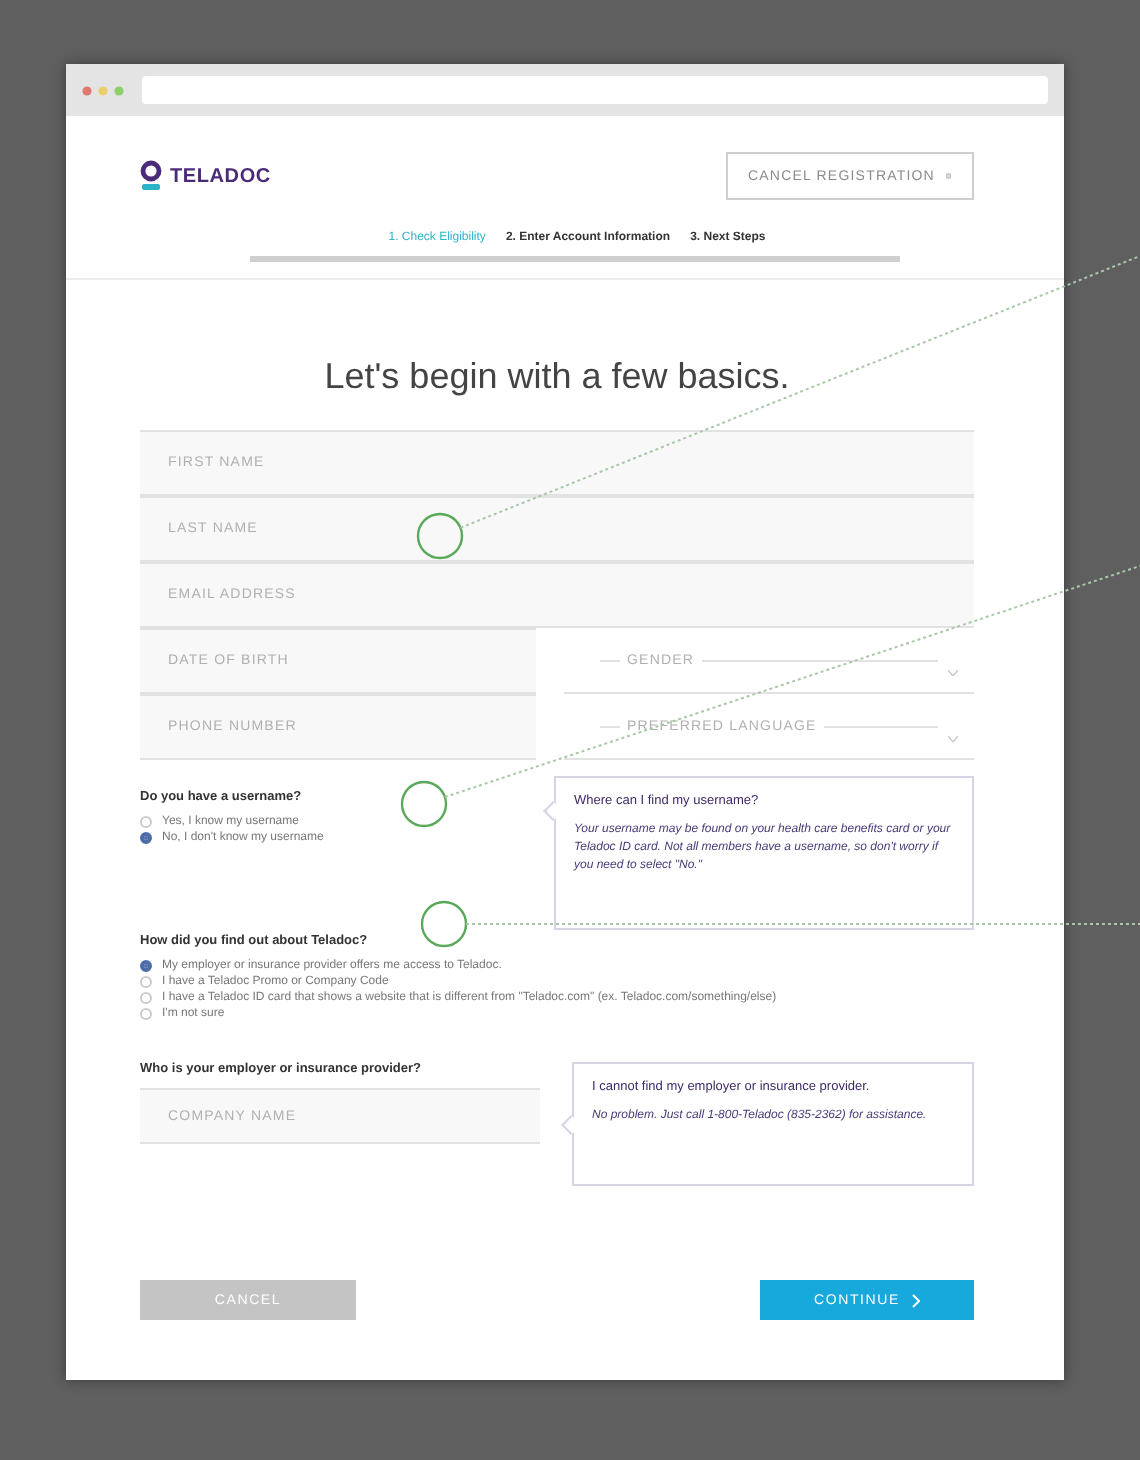 This screenshot has width=1140, height=1460. I want to click on logo-icon, so click(151, 176).